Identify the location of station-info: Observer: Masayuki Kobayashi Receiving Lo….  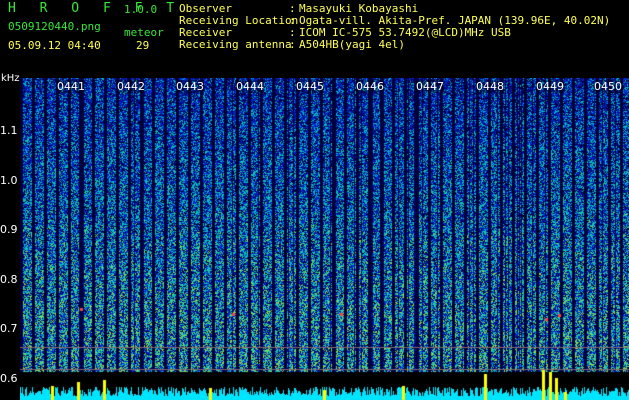
(394, 27).